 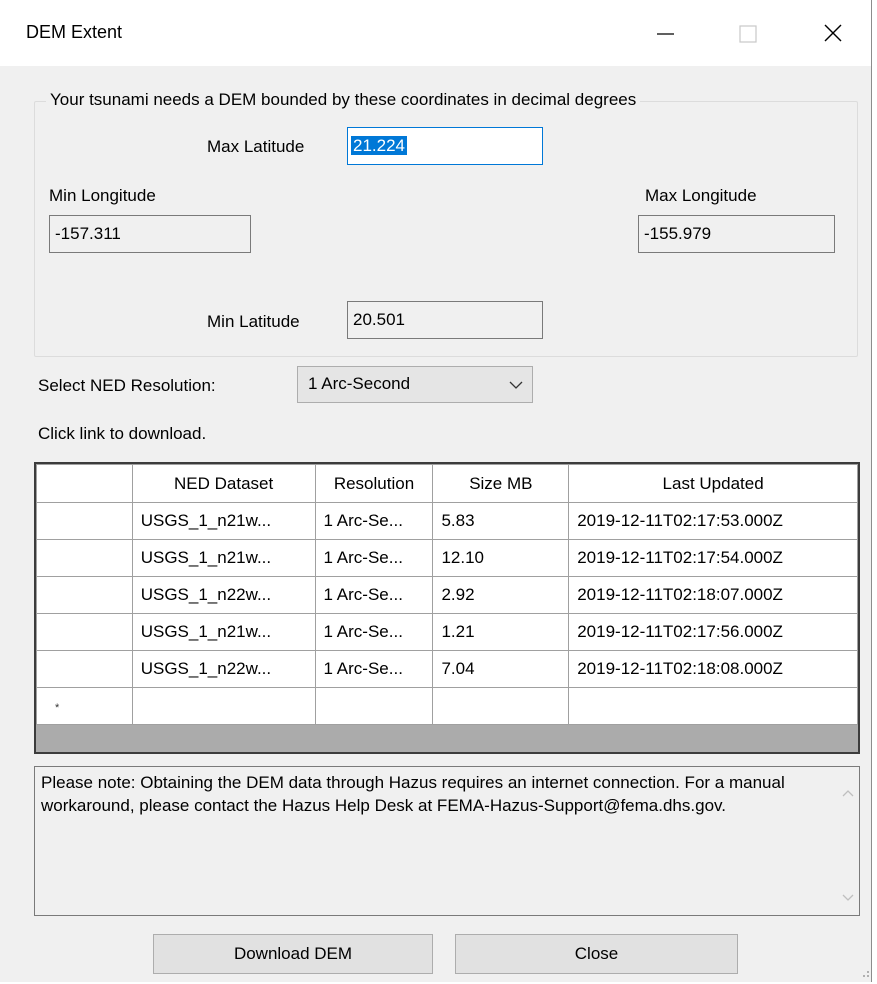 I want to click on column-header-size-mb: Size MB, so click(x=501, y=483).